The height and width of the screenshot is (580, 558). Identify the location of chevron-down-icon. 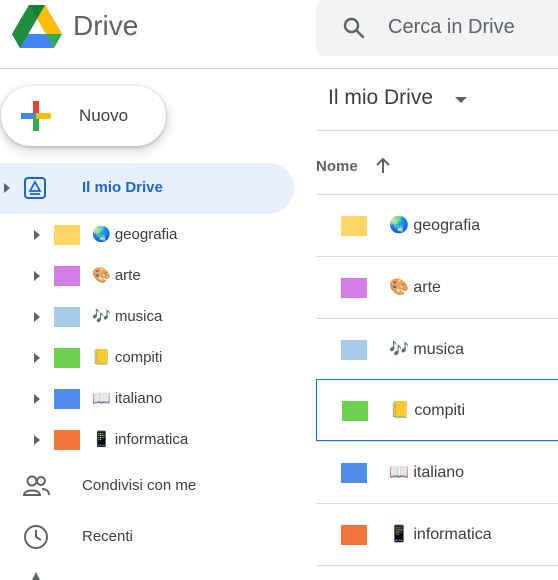
(461, 100).